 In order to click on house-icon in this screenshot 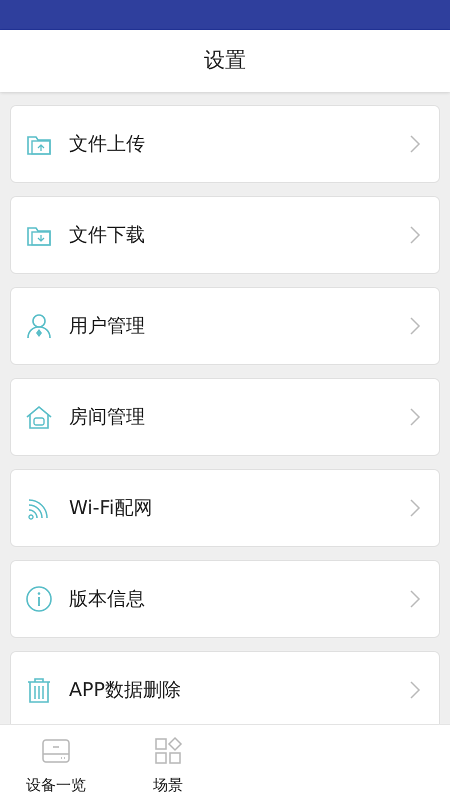, I will do `click(39, 417)`.